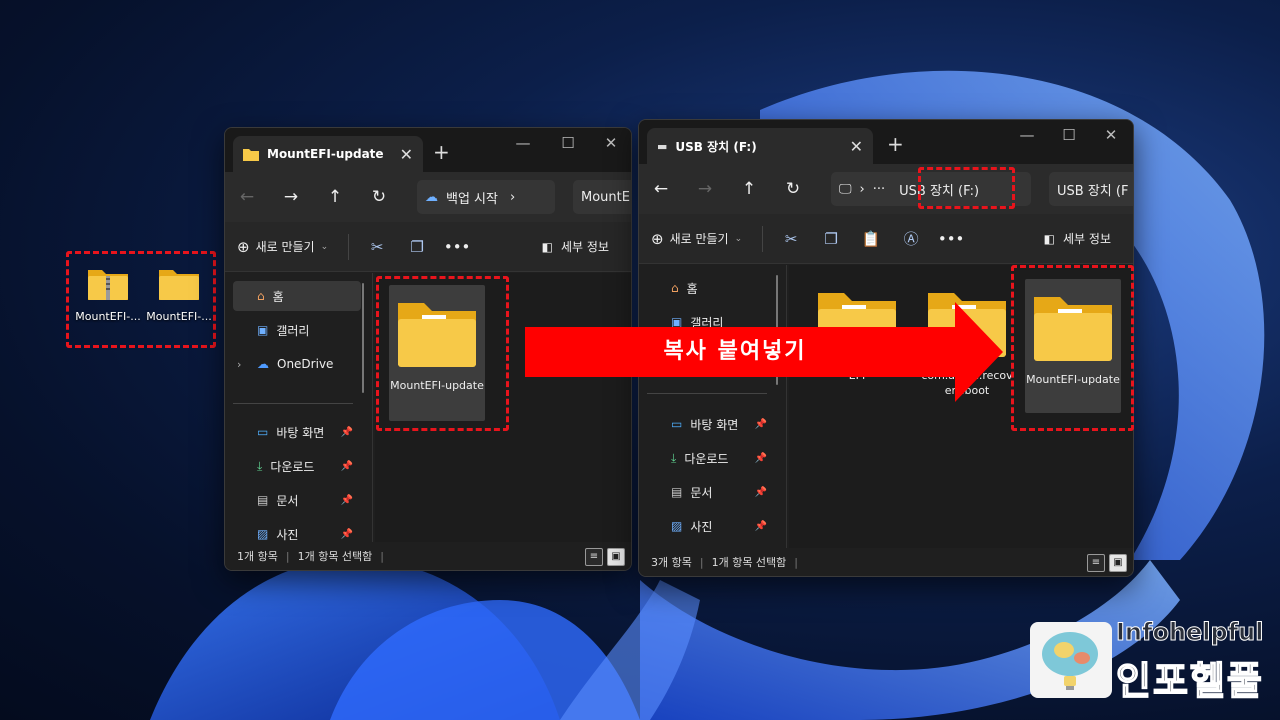  What do you see at coordinates (251, 155) in the screenshot?
I see `folder-icon` at bounding box center [251, 155].